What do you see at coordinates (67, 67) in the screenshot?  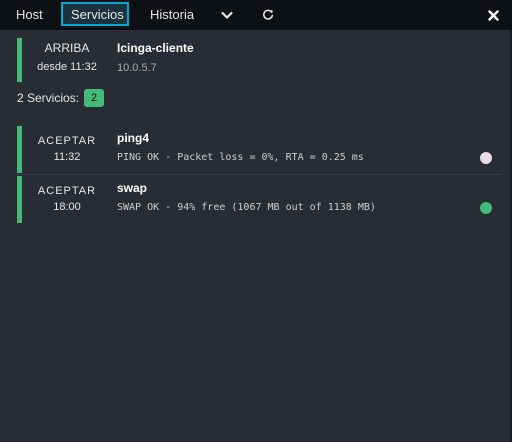 I see `host-state-since: desde 11:32` at bounding box center [67, 67].